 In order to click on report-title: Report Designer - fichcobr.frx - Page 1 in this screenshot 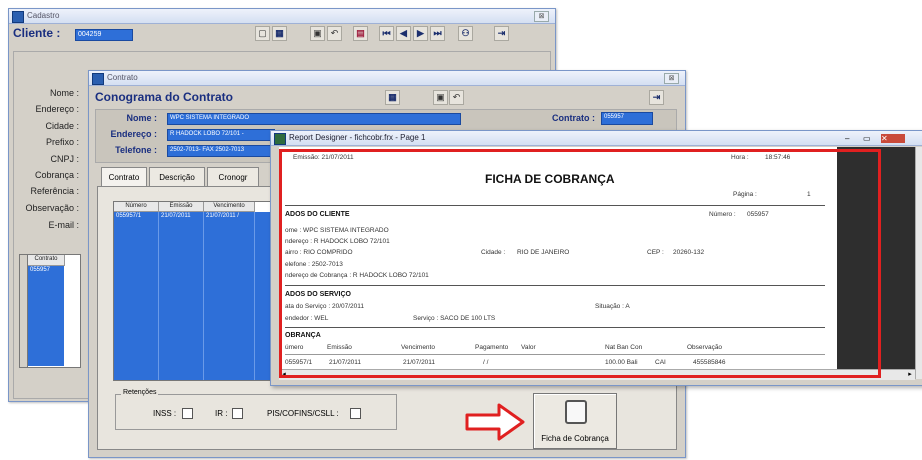, I will do `click(357, 137)`.